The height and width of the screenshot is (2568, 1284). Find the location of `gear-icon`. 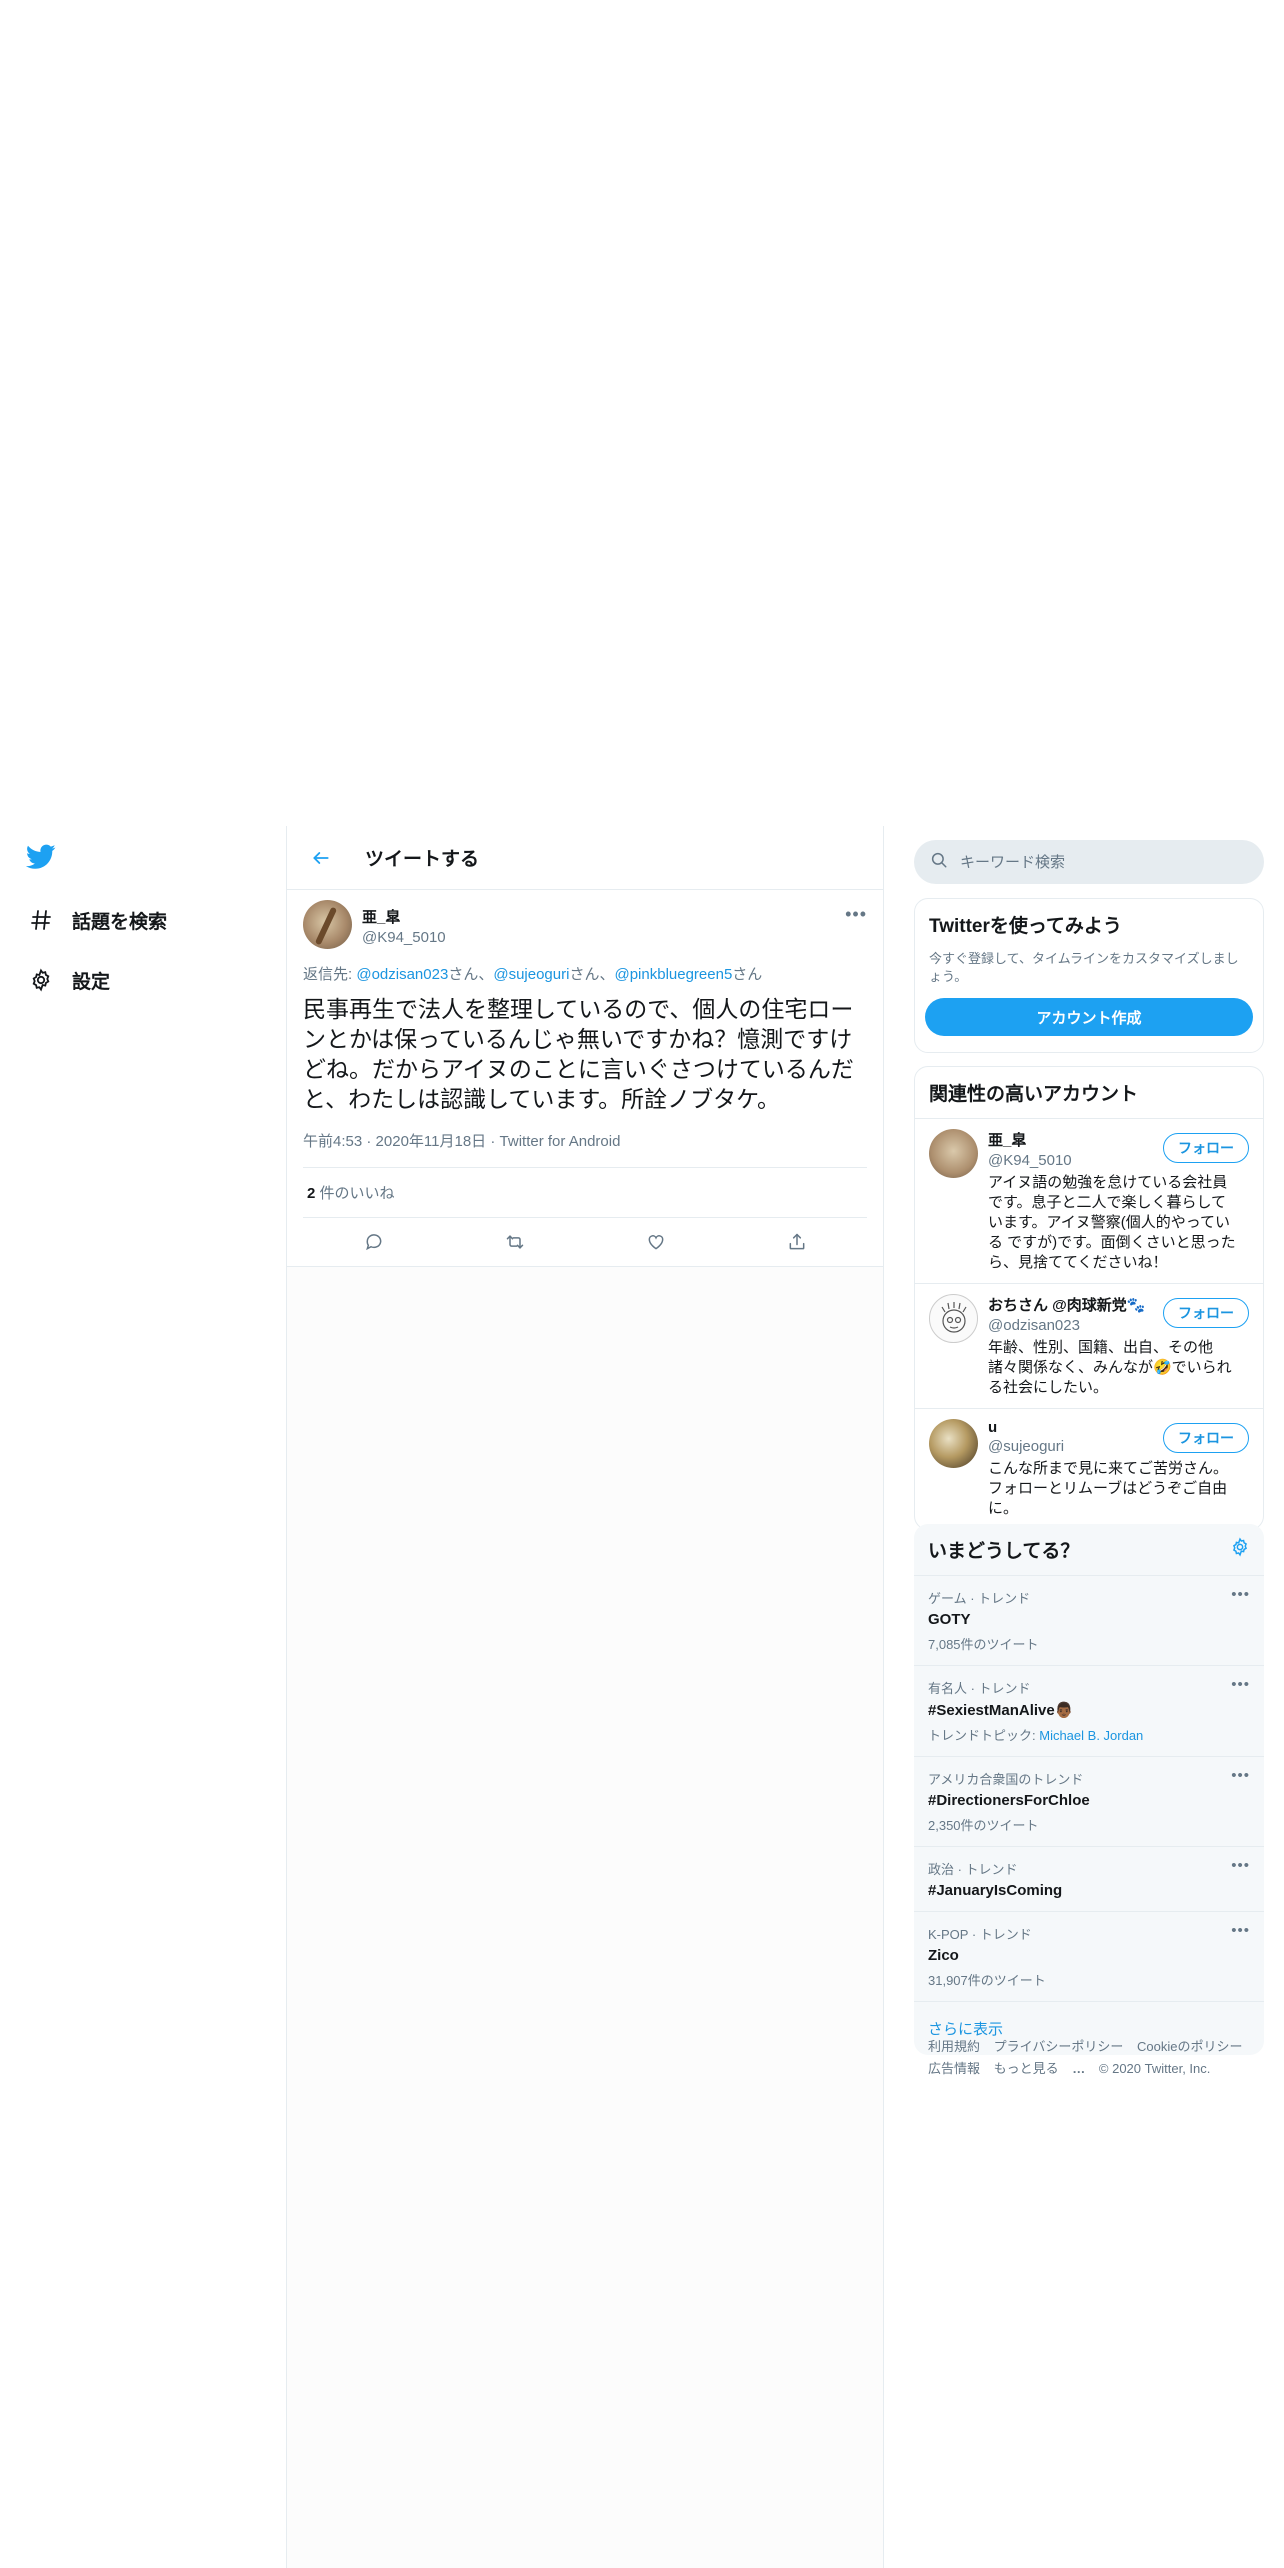

gear-icon is located at coordinates (41, 980).